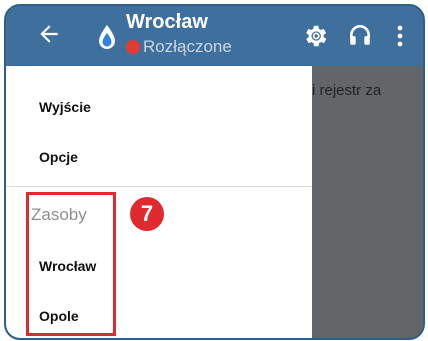  I want to click on gear-icon, so click(315, 36).